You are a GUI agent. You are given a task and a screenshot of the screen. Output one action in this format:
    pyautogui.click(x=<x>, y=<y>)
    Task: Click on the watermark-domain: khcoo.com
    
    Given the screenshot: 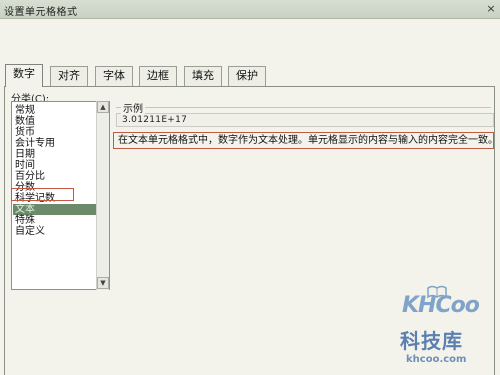 What is the action you would take?
    pyautogui.click(x=436, y=359)
    